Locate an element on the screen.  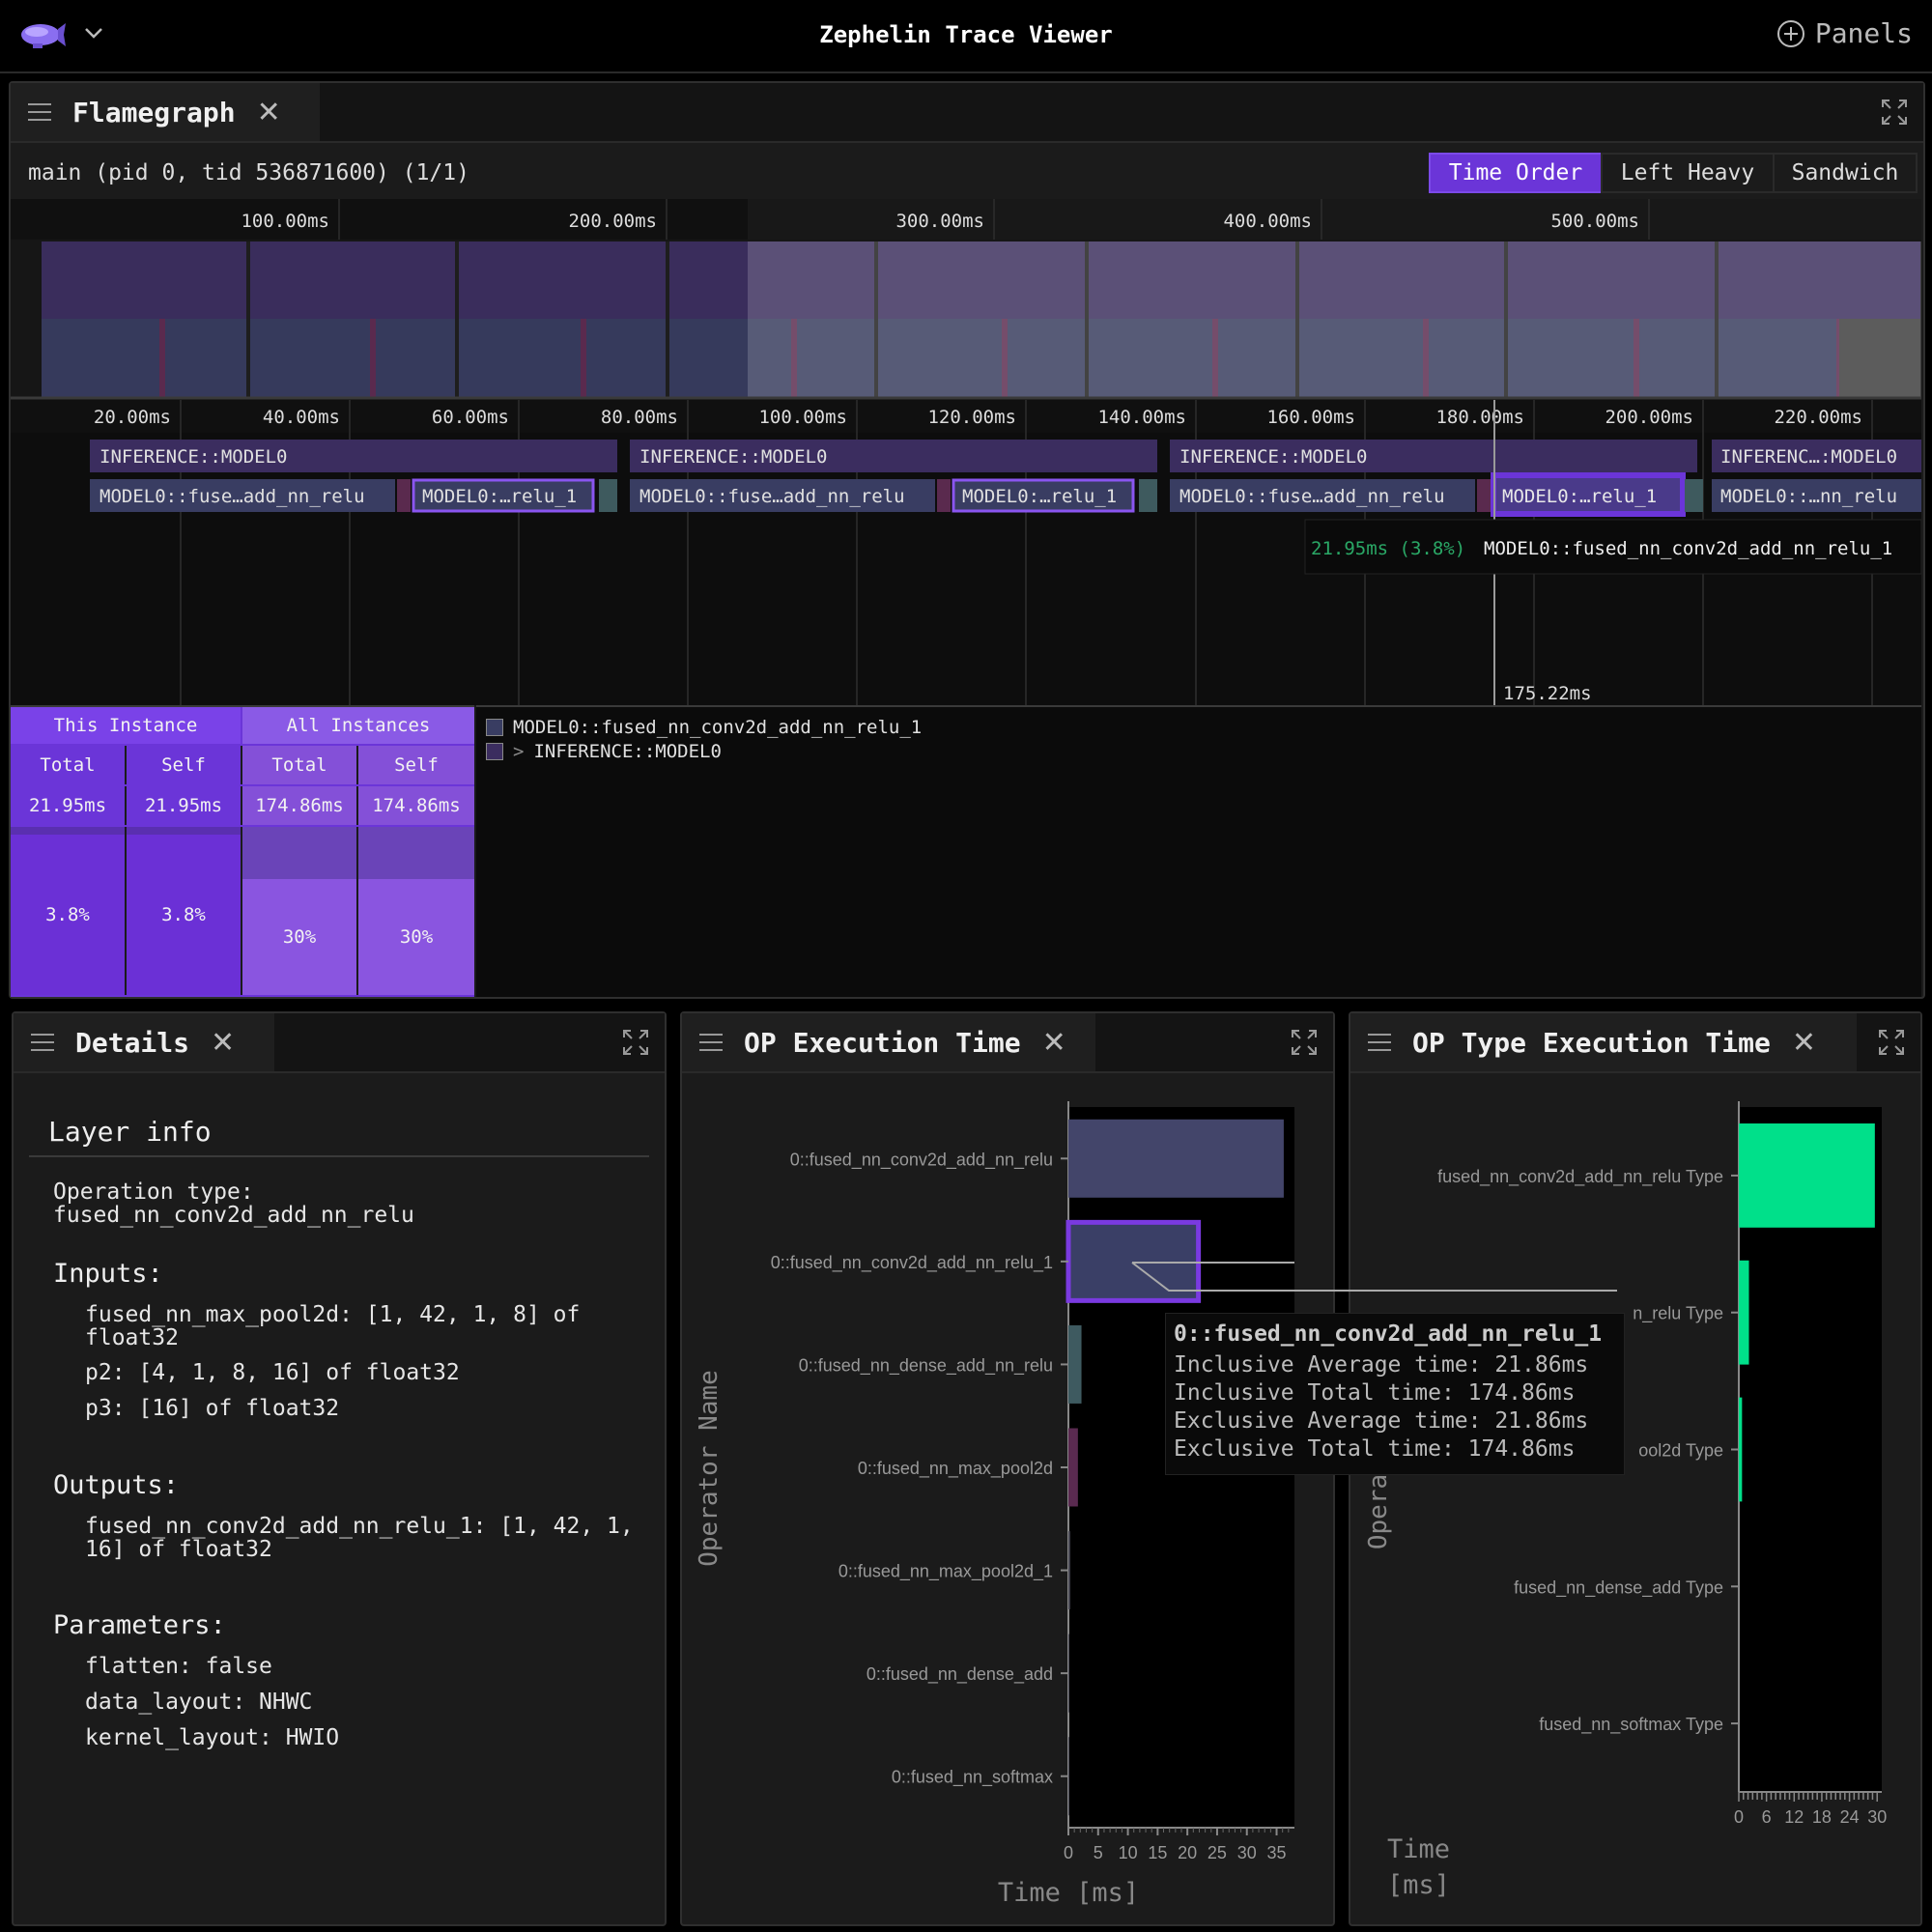
flame-frame-hovered: MODEL0:…relu_1 is located at coordinates (1588, 494).